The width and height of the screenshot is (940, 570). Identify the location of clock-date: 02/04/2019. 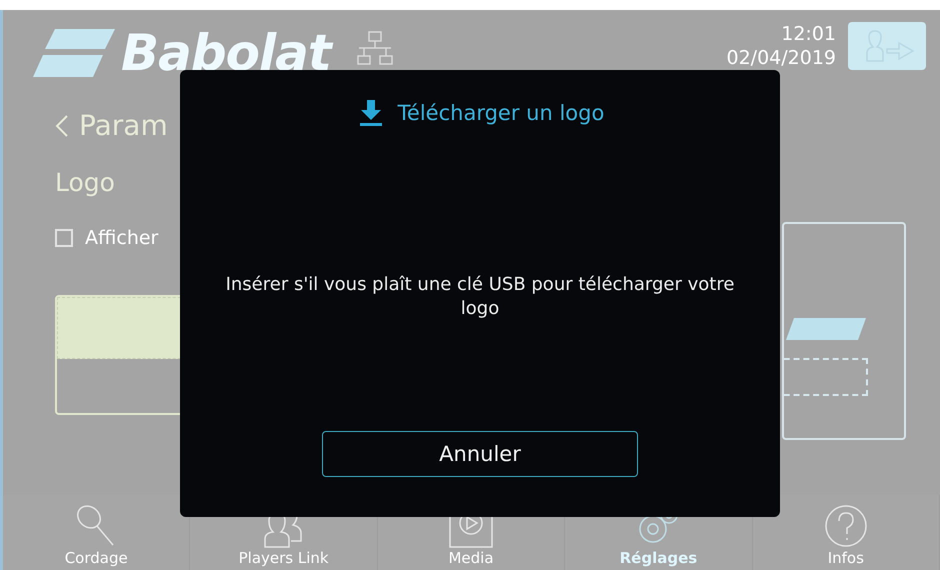
(781, 58).